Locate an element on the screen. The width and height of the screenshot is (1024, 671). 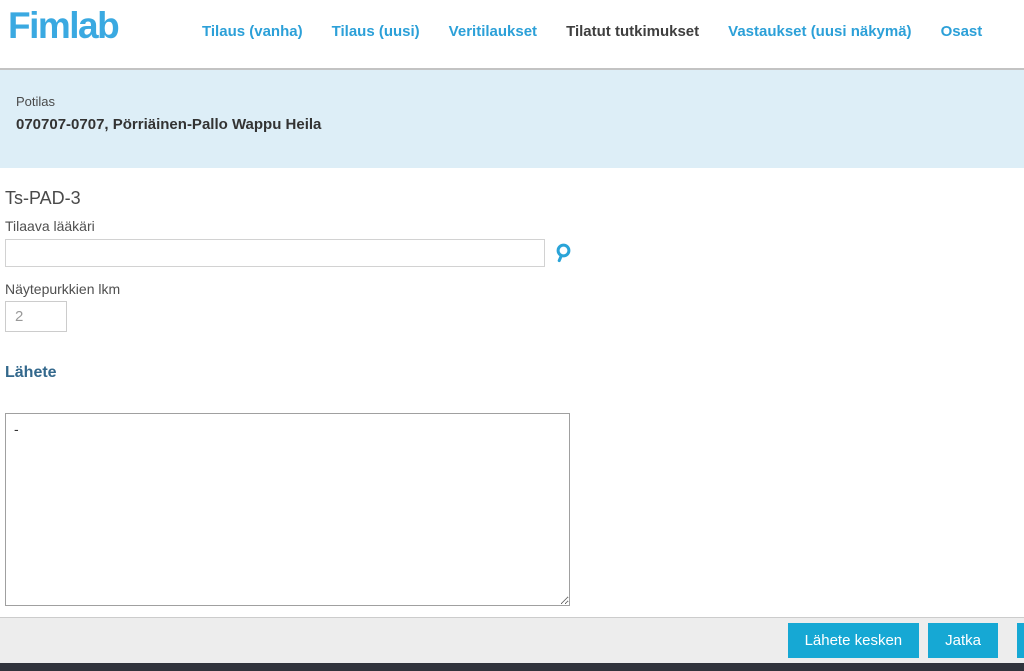
bottom-dark-strip is located at coordinates (512, 667).